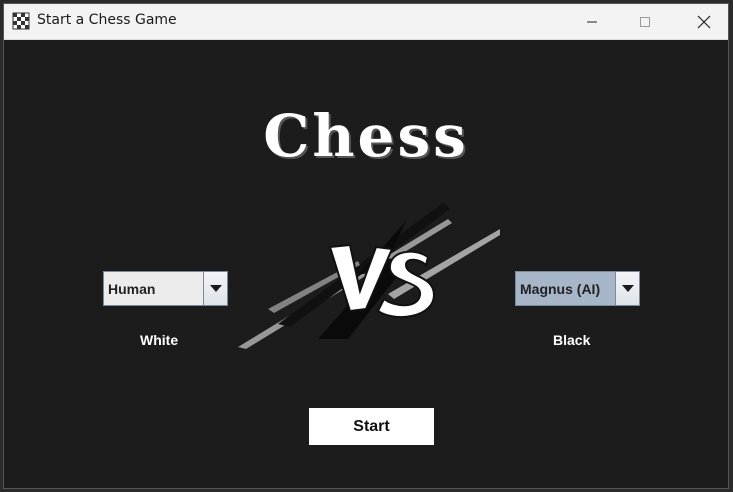 Image resolution: width=733 pixels, height=492 pixels. Describe the element at coordinates (366, 136) in the screenshot. I see `chess-heading: Chess` at that location.